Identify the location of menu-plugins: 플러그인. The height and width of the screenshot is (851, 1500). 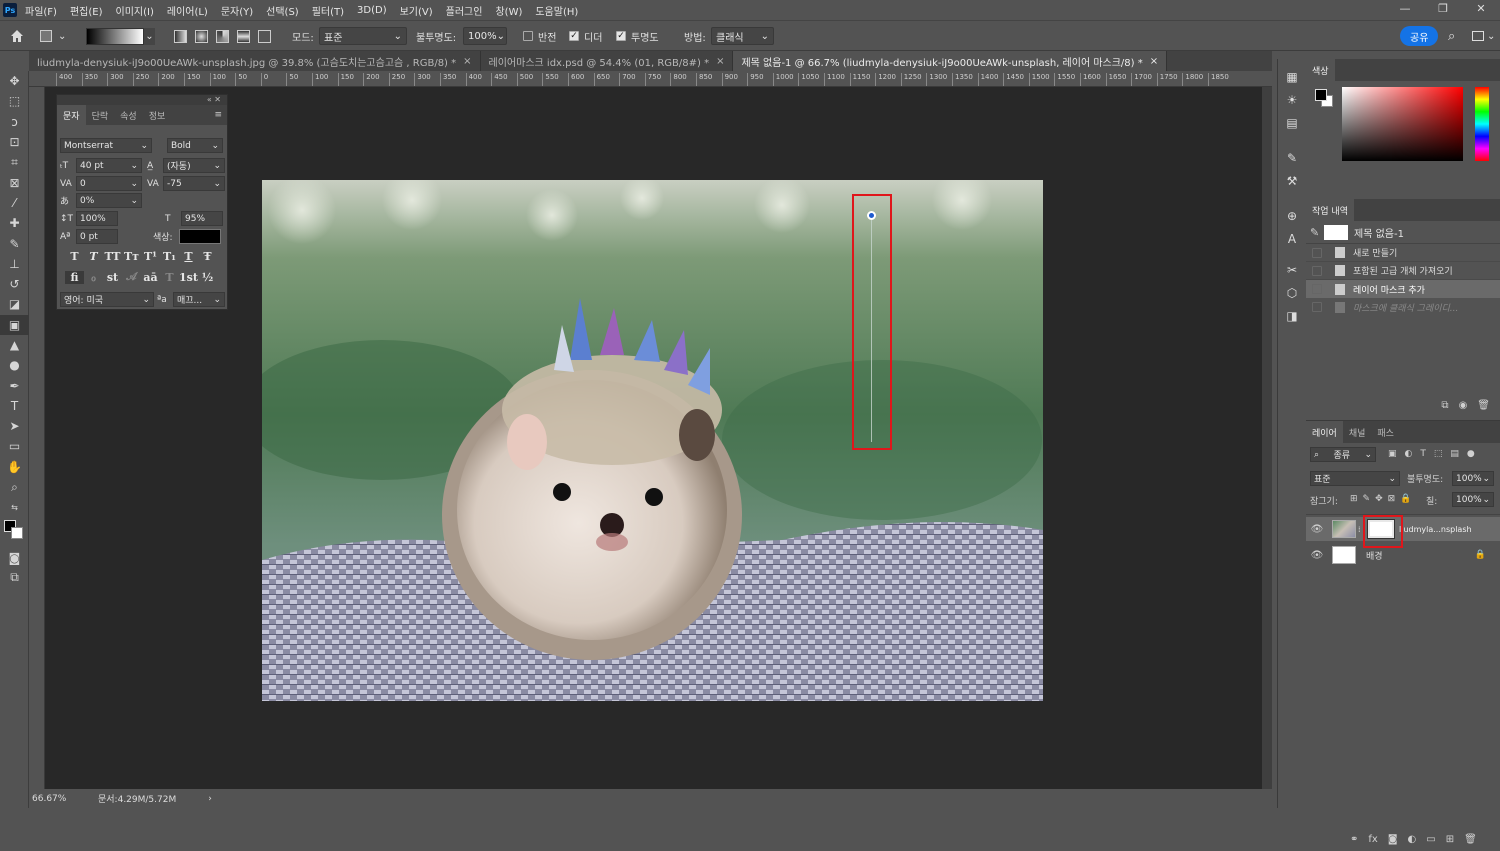
(464, 10).